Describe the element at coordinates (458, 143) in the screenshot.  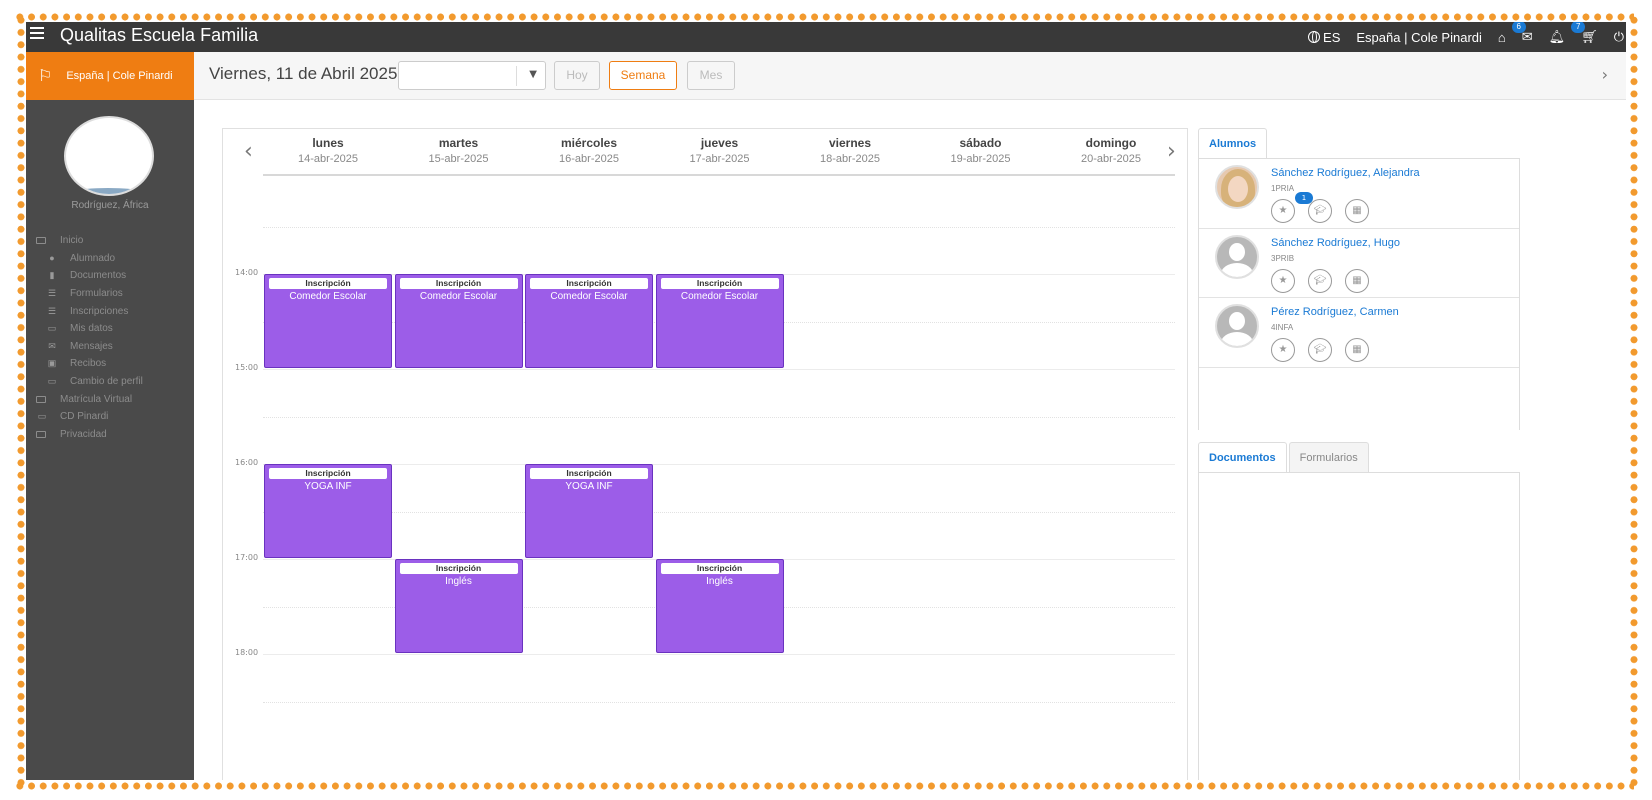
I see `day-name: martes` at that location.